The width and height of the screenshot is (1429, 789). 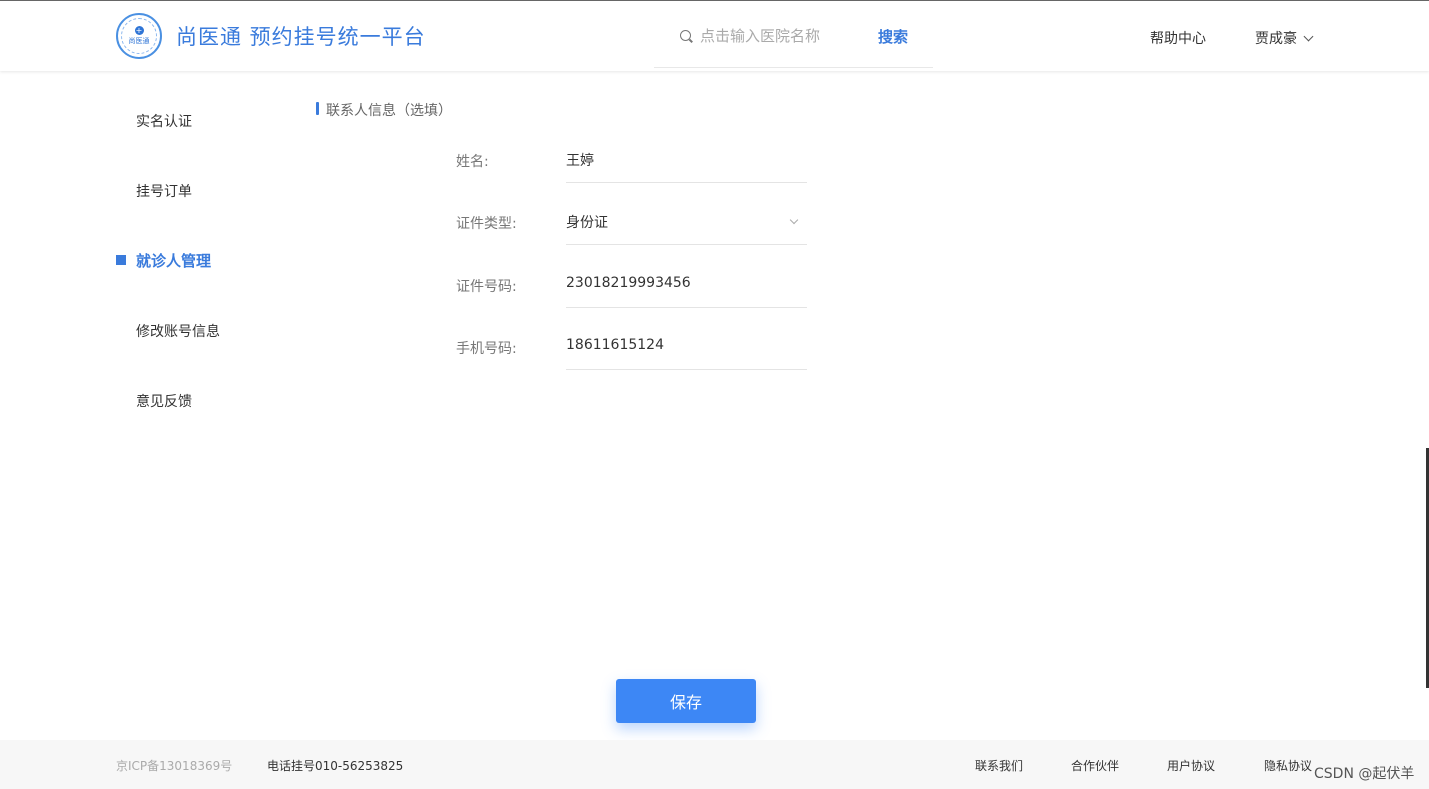 I want to click on medical-cross-icon: +, so click(x=139, y=30).